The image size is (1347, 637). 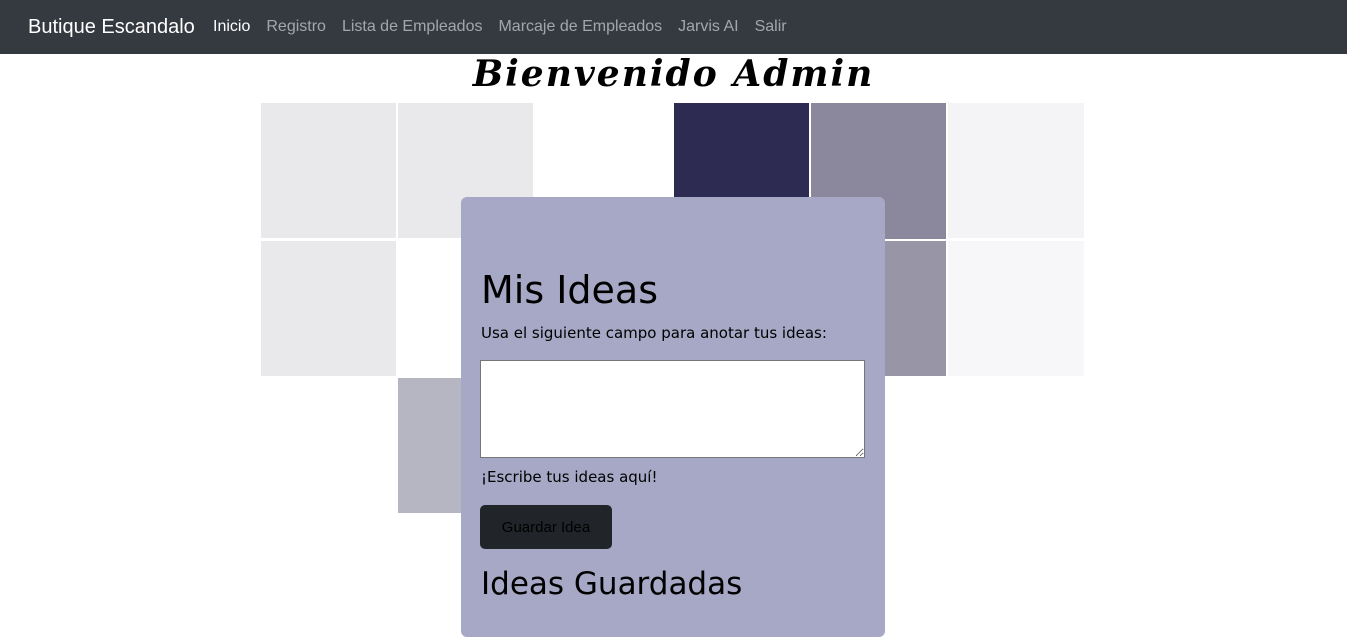 What do you see at coordinates (569, 477) in the screenshot?
I see `ideas-hint: ¡Escribe tus ideas aquí!` at bounding box center [569, 477].